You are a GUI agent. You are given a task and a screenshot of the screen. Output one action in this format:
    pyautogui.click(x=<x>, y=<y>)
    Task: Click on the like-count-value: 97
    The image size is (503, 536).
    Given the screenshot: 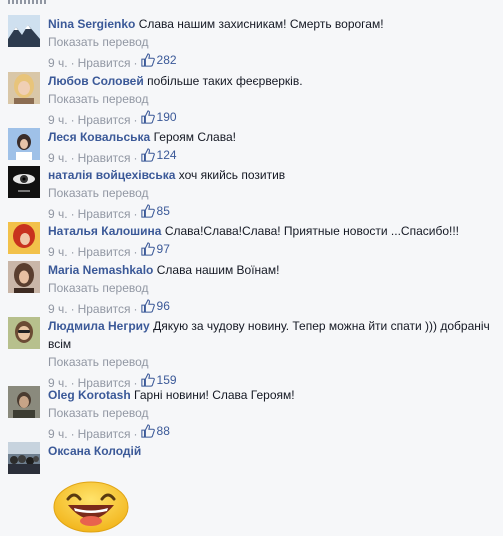 What is the action you would take?
    pyautogui.click(x=163, y=249)
    